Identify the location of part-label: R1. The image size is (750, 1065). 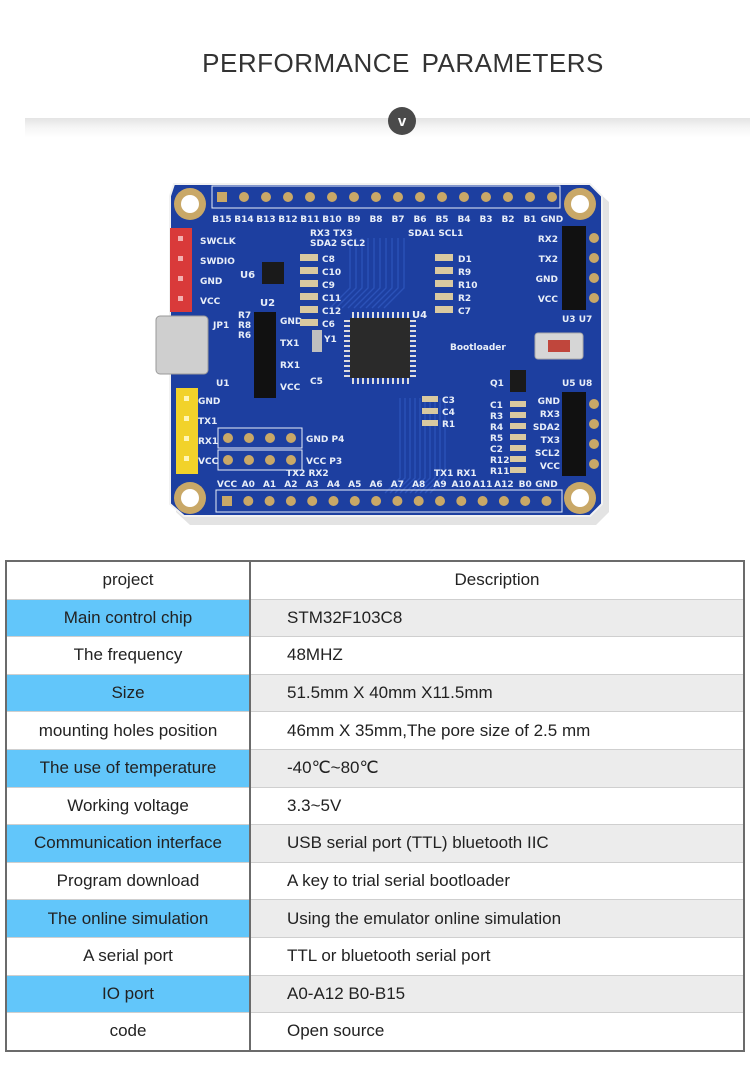
(448, 425).